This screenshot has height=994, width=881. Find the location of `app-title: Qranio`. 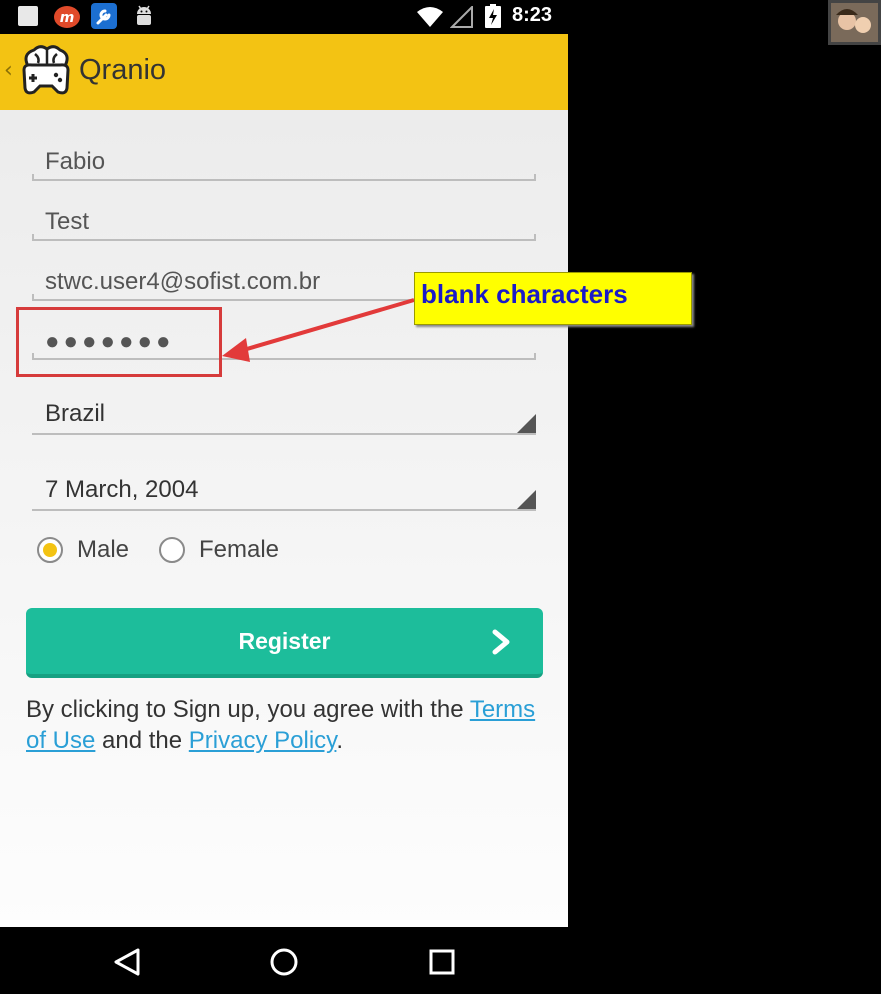

app-title: Qranio is located at coordinates (123, 70).